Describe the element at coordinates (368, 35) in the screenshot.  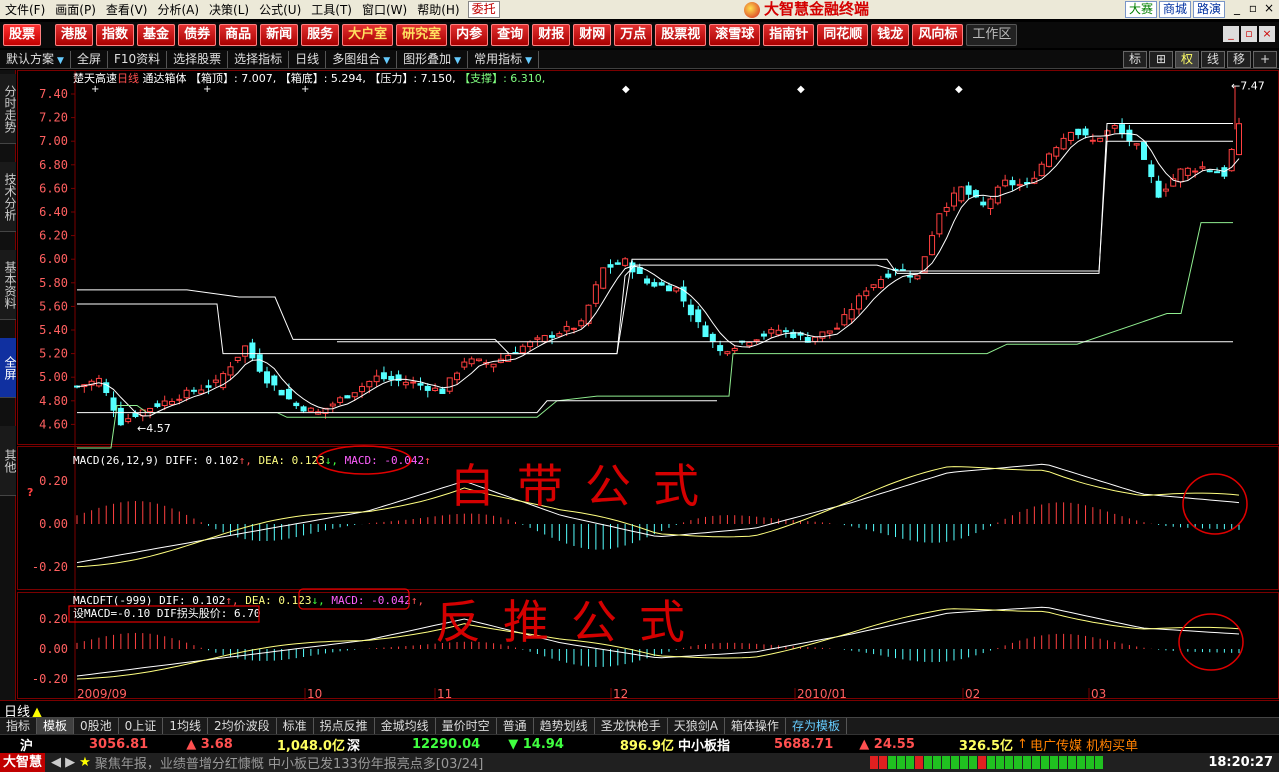
I see `toolbar-button-8: 大户室` at that location.